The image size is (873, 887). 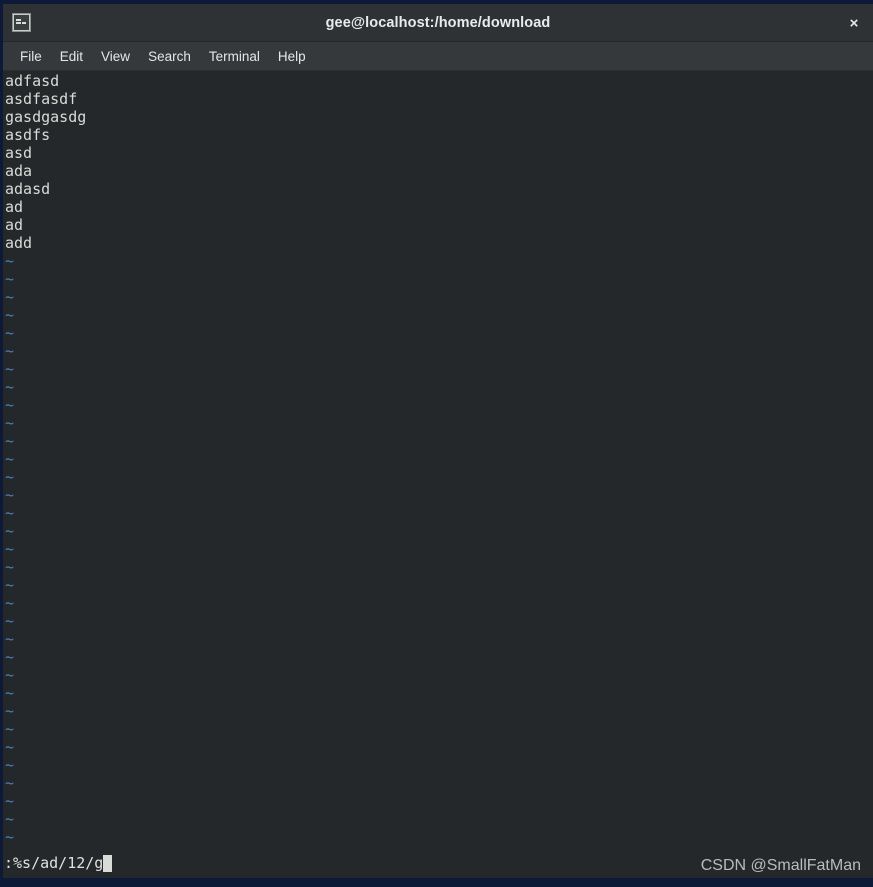 What do you see at coordinates (28, 135) in the screenshot?
I see `buffer-line: asdfs` at bounding box center [28, 135].